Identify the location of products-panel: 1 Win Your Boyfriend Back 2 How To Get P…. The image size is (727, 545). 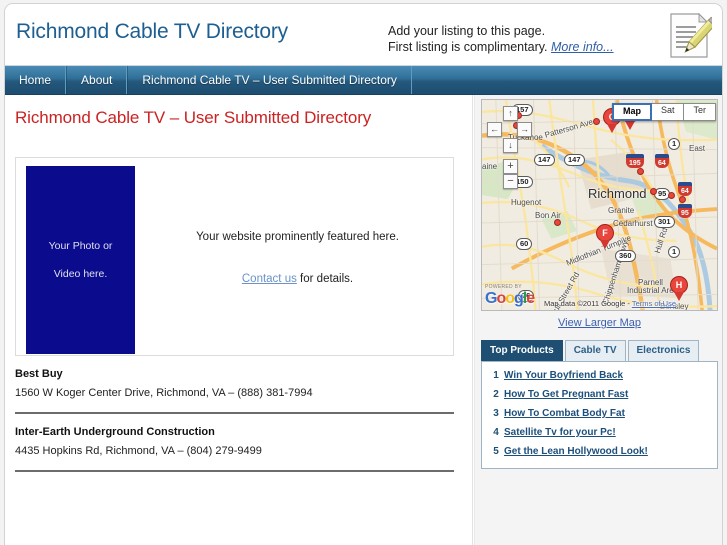
(599, 415).